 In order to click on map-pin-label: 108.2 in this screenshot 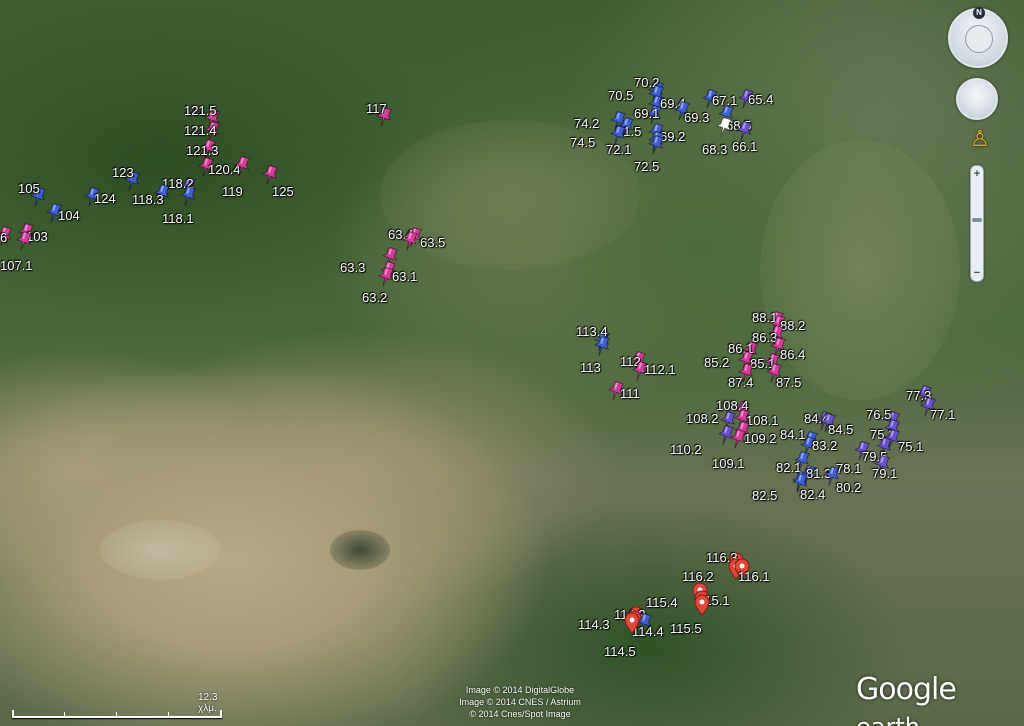, I will do `click(702, 419)`.